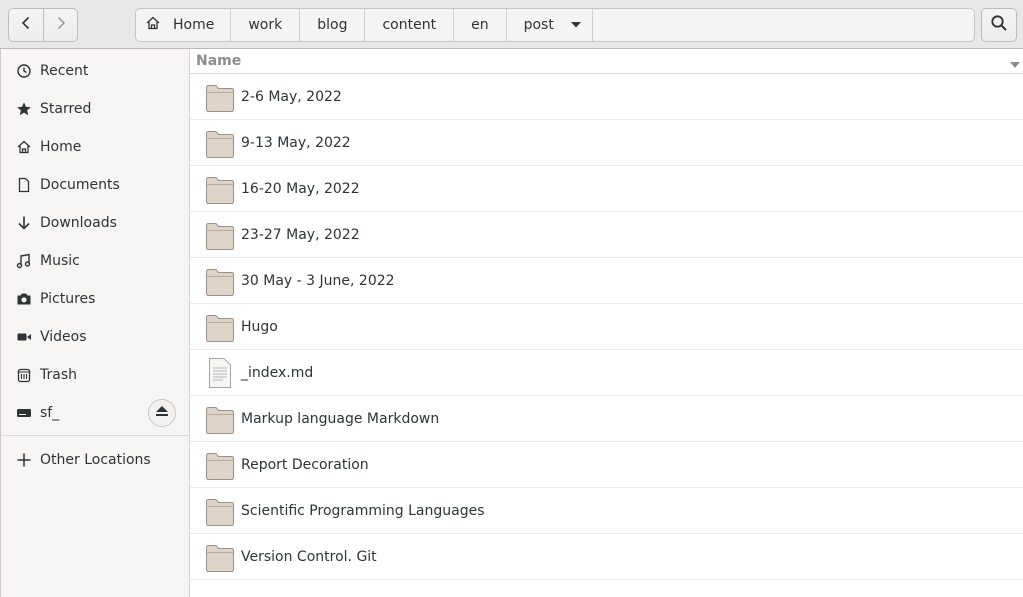 The image size is (1023, 597). What do you see at coordinates (78, 223) in the screenshot?
I see `sidebar-item-label: Downloads` at bounding box center [78, 223].